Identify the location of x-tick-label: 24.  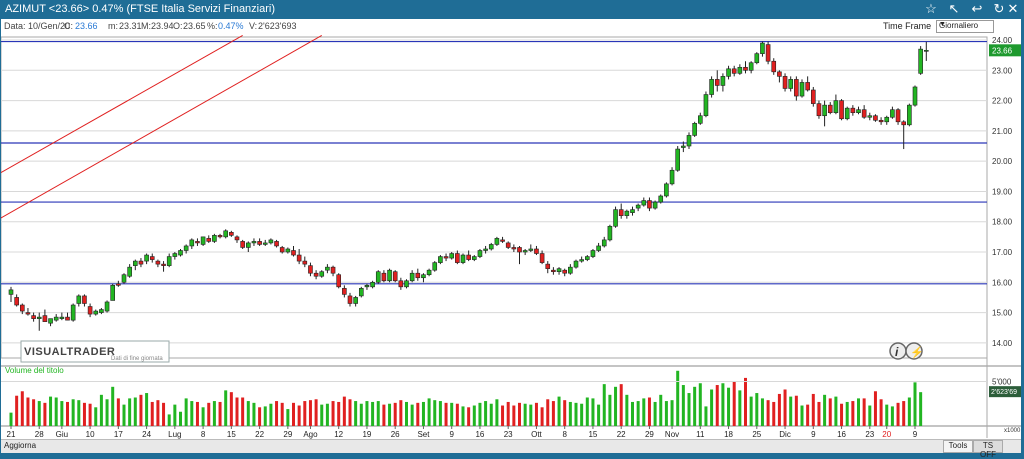
(146, 434).